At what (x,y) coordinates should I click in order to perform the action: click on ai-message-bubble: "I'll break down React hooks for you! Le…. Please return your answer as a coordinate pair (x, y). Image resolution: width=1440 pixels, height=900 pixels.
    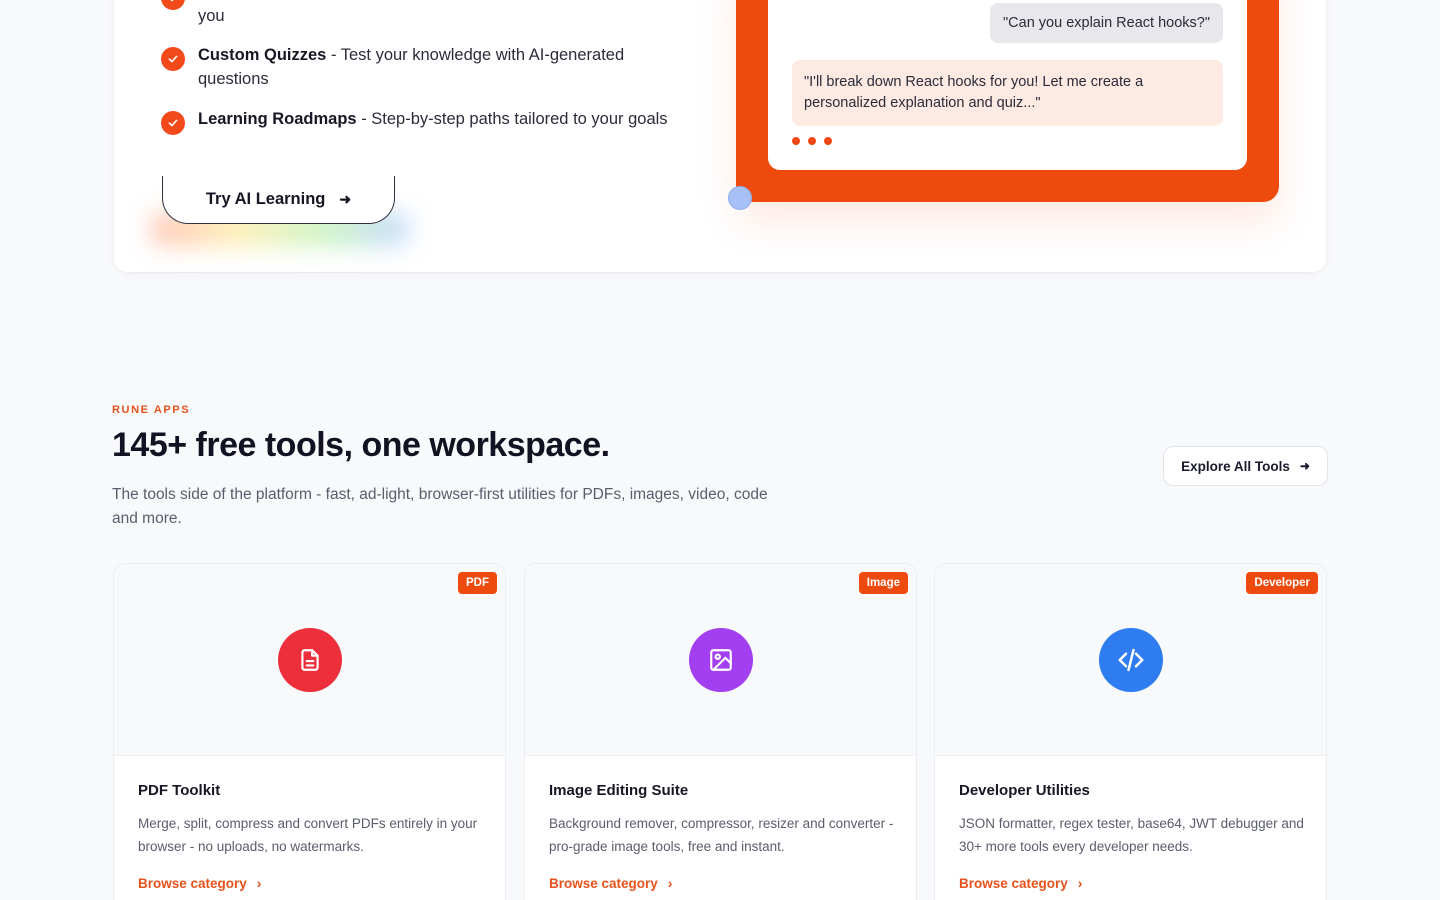
    Looking at the image, I should click on (1007, 93).